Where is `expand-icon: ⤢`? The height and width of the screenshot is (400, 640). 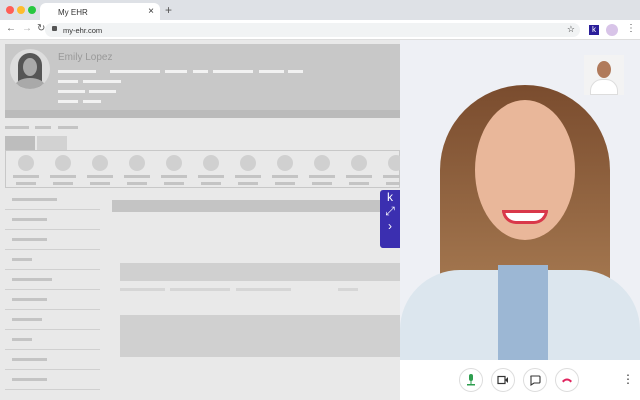
expand-icon: ⤢ is located at coordinates (390, 211).